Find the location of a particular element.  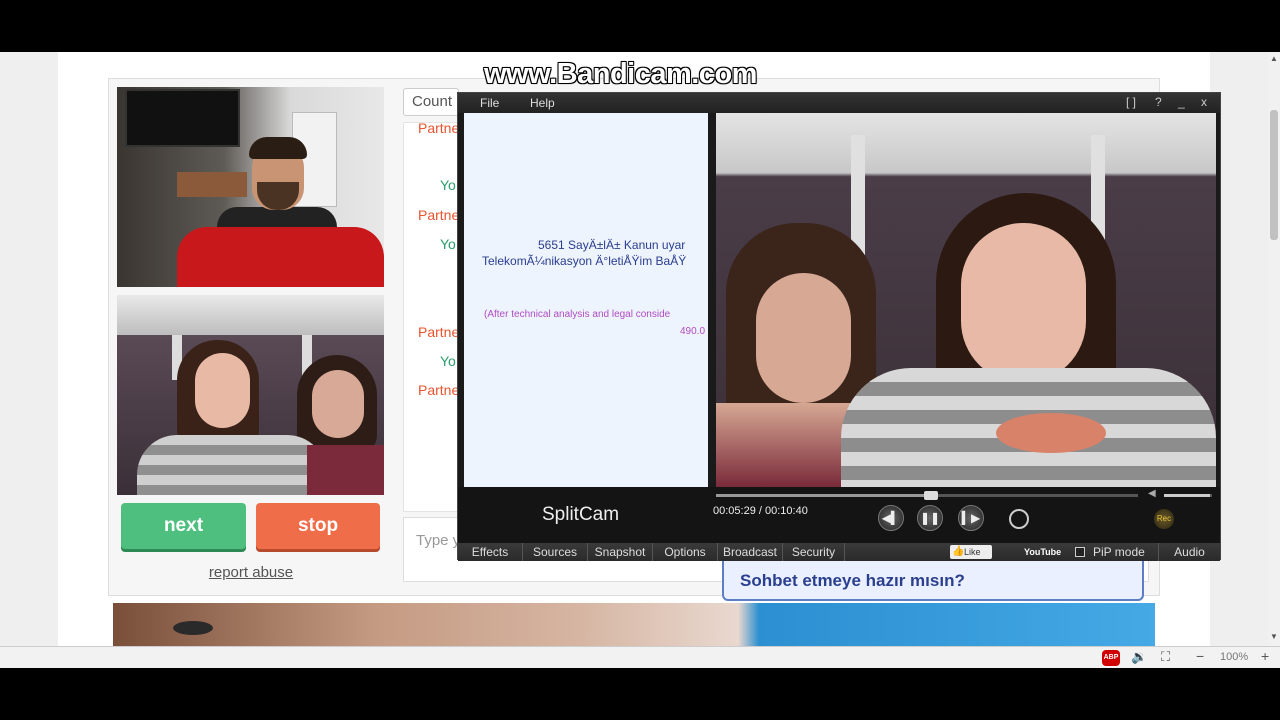

partner-video is located at coordinates (250, 187).